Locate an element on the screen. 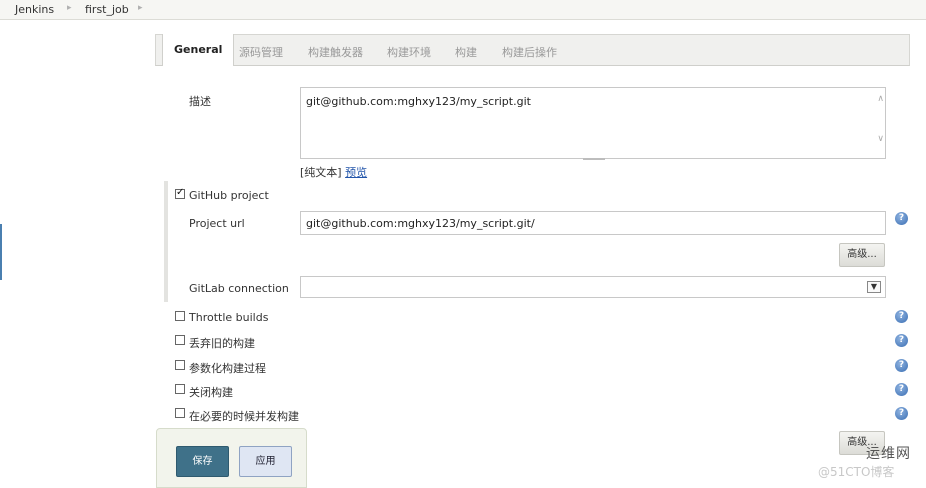  github-project-label: GitHub project is located at coordinates (229, 195).